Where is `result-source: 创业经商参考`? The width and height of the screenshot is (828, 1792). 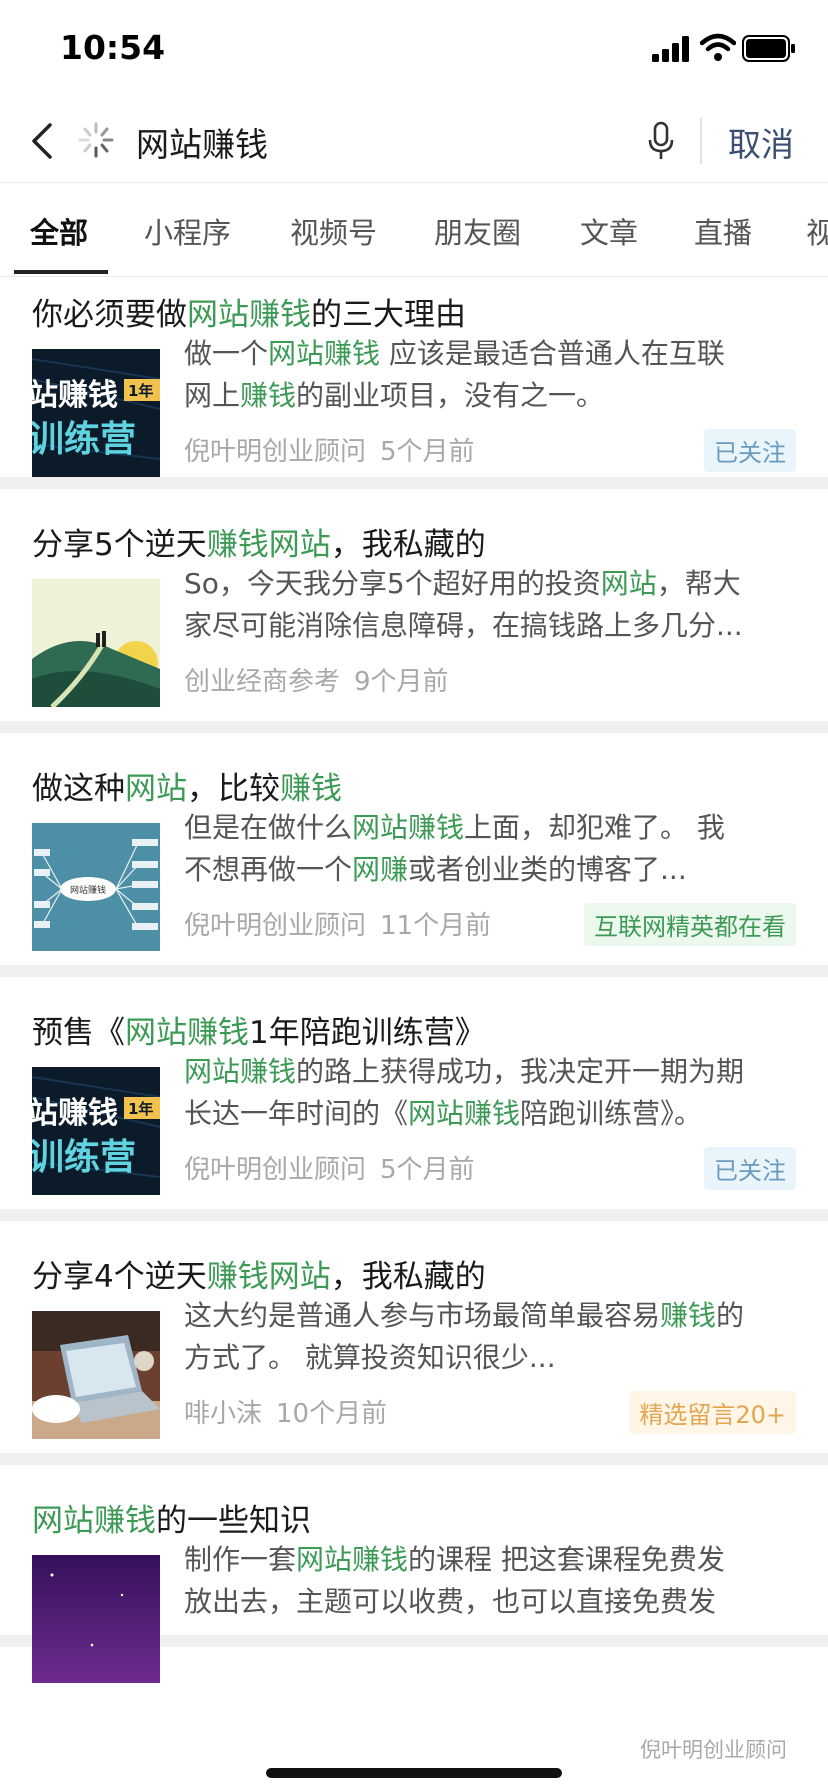
result-source: 创业经商参考 is located at coordinates (262, 682).